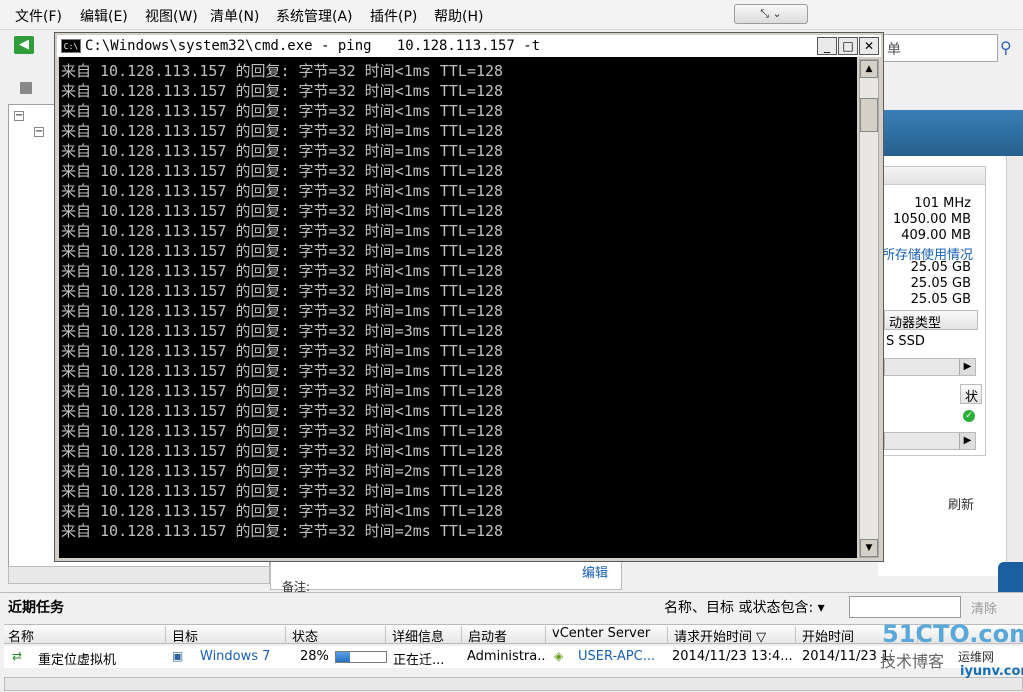 This screenshot has width=1023, height=692. Describe the element at coordinates (26, 88) in the screenshot. I see `toolbar-small-icon` at that location.